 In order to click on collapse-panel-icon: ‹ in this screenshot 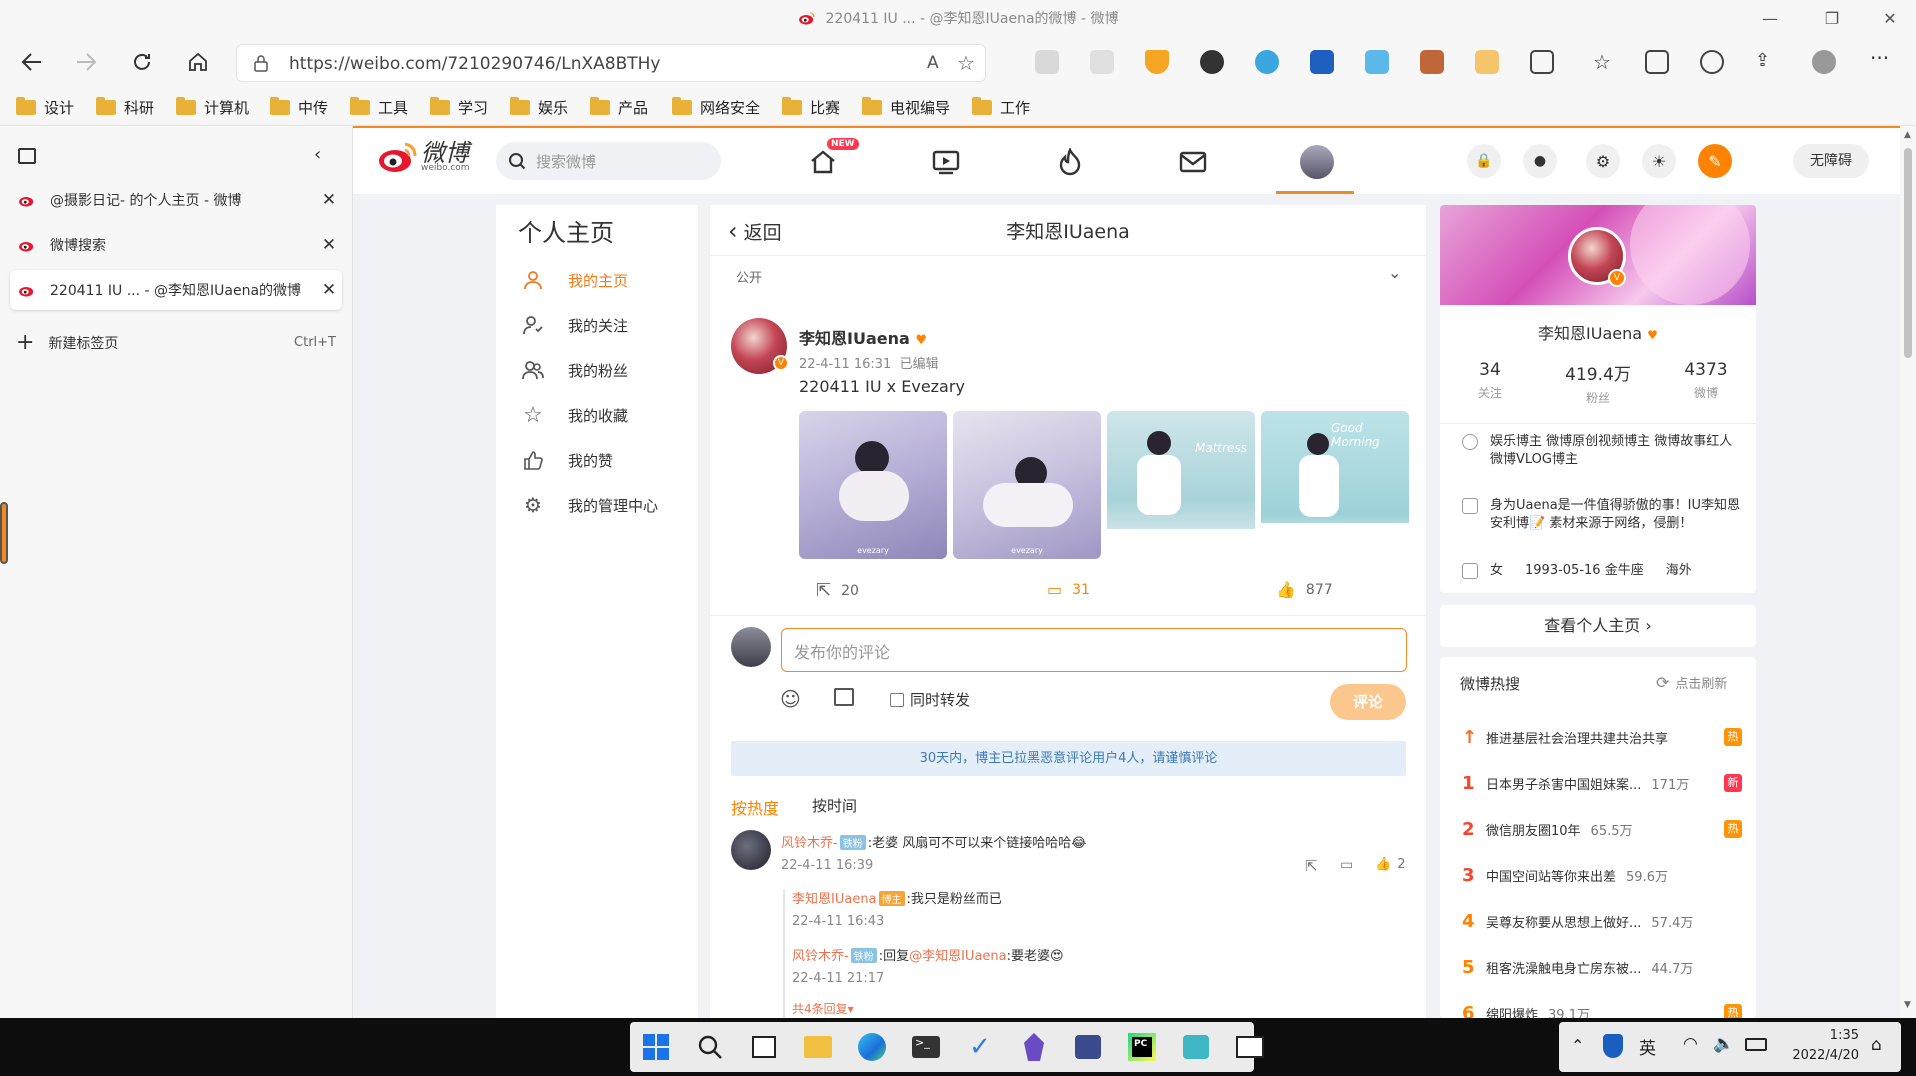, I will do `click(317, 154)`.